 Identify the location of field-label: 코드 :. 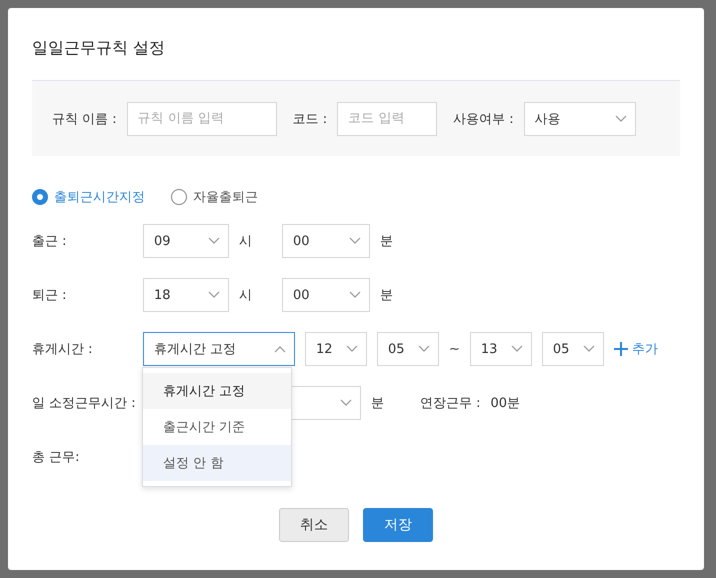
(310, 119).